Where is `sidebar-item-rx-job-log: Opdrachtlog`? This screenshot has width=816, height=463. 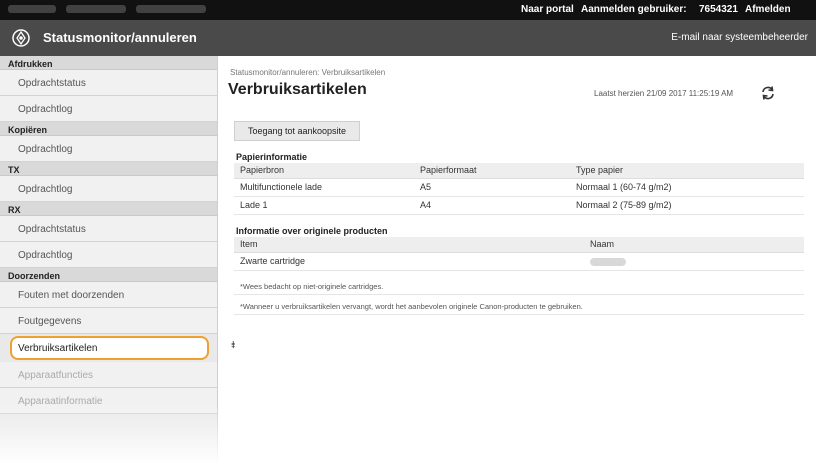 sidebar-item-rx-job-log: Opdrachtlog is located at coordinates (108, 255).